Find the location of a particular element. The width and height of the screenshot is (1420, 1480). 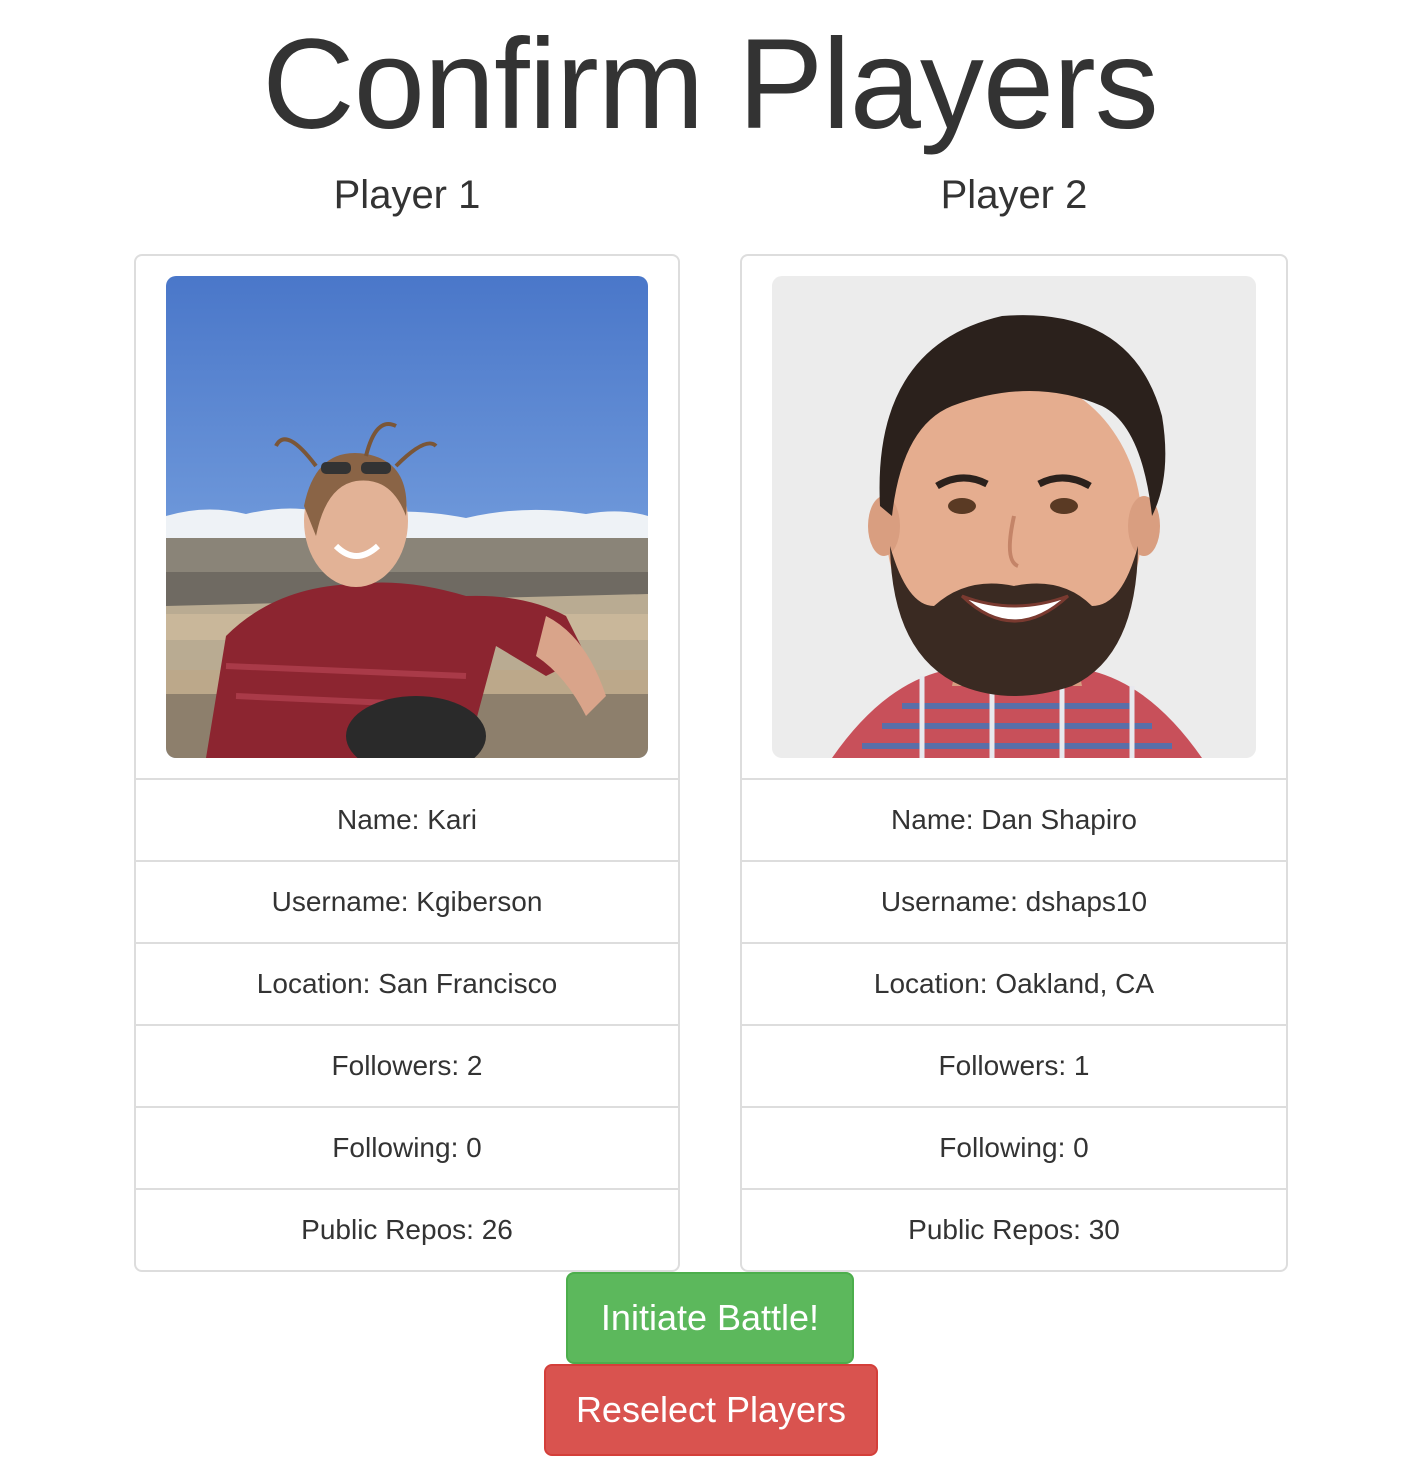

player-1-public-repos: Public Repos: 26 is located at coordinates (407, 1229).